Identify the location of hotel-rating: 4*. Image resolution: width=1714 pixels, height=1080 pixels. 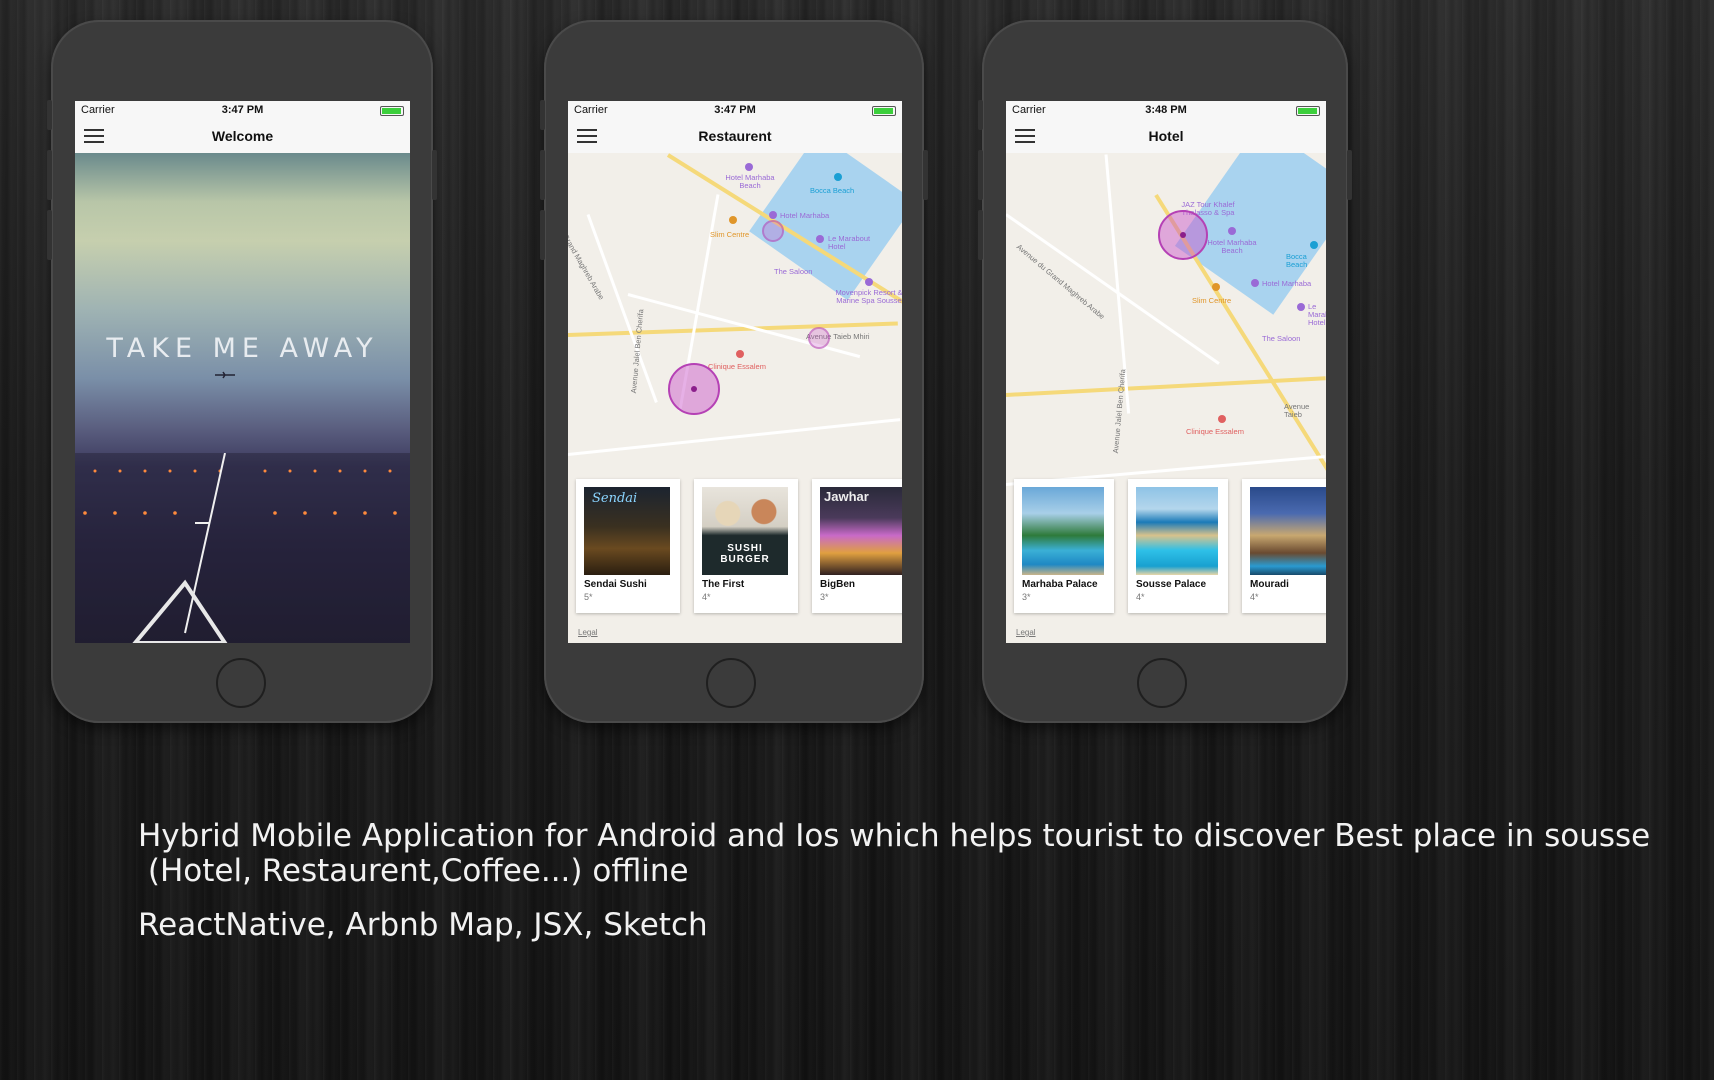
(1140, 597).